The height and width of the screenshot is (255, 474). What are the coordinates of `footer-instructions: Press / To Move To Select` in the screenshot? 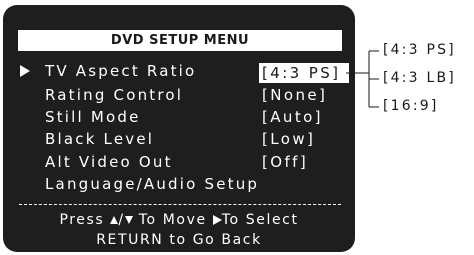 It's located at (179, 220).